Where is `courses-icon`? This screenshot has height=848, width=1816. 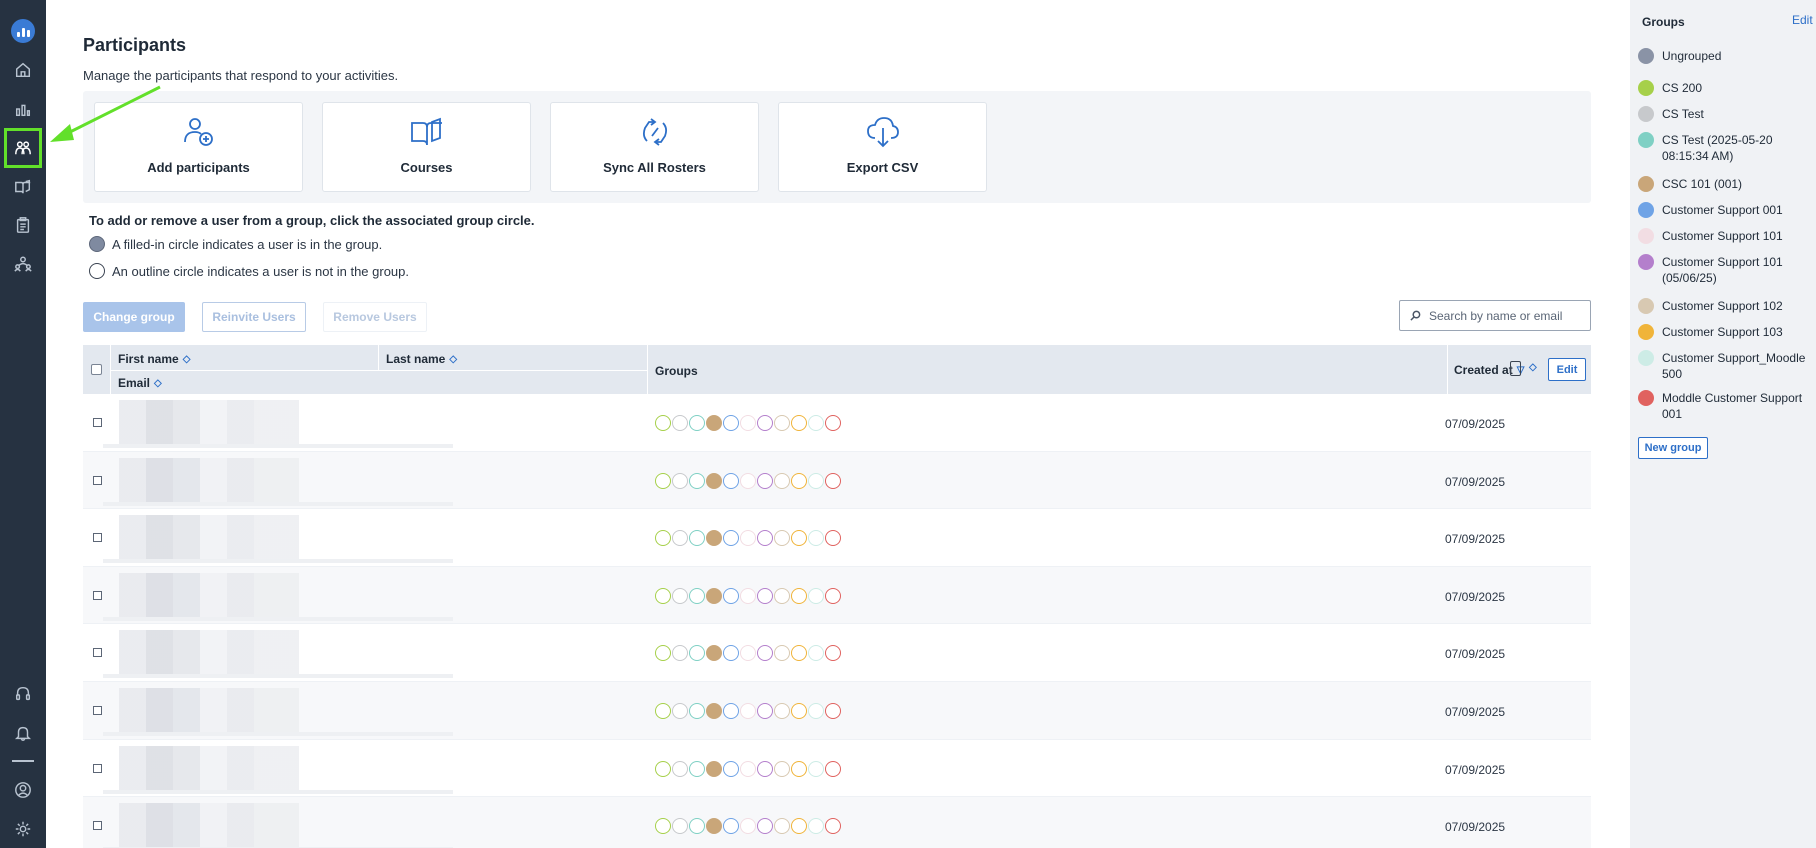 courses-icon is located at coordinates (23, 187).